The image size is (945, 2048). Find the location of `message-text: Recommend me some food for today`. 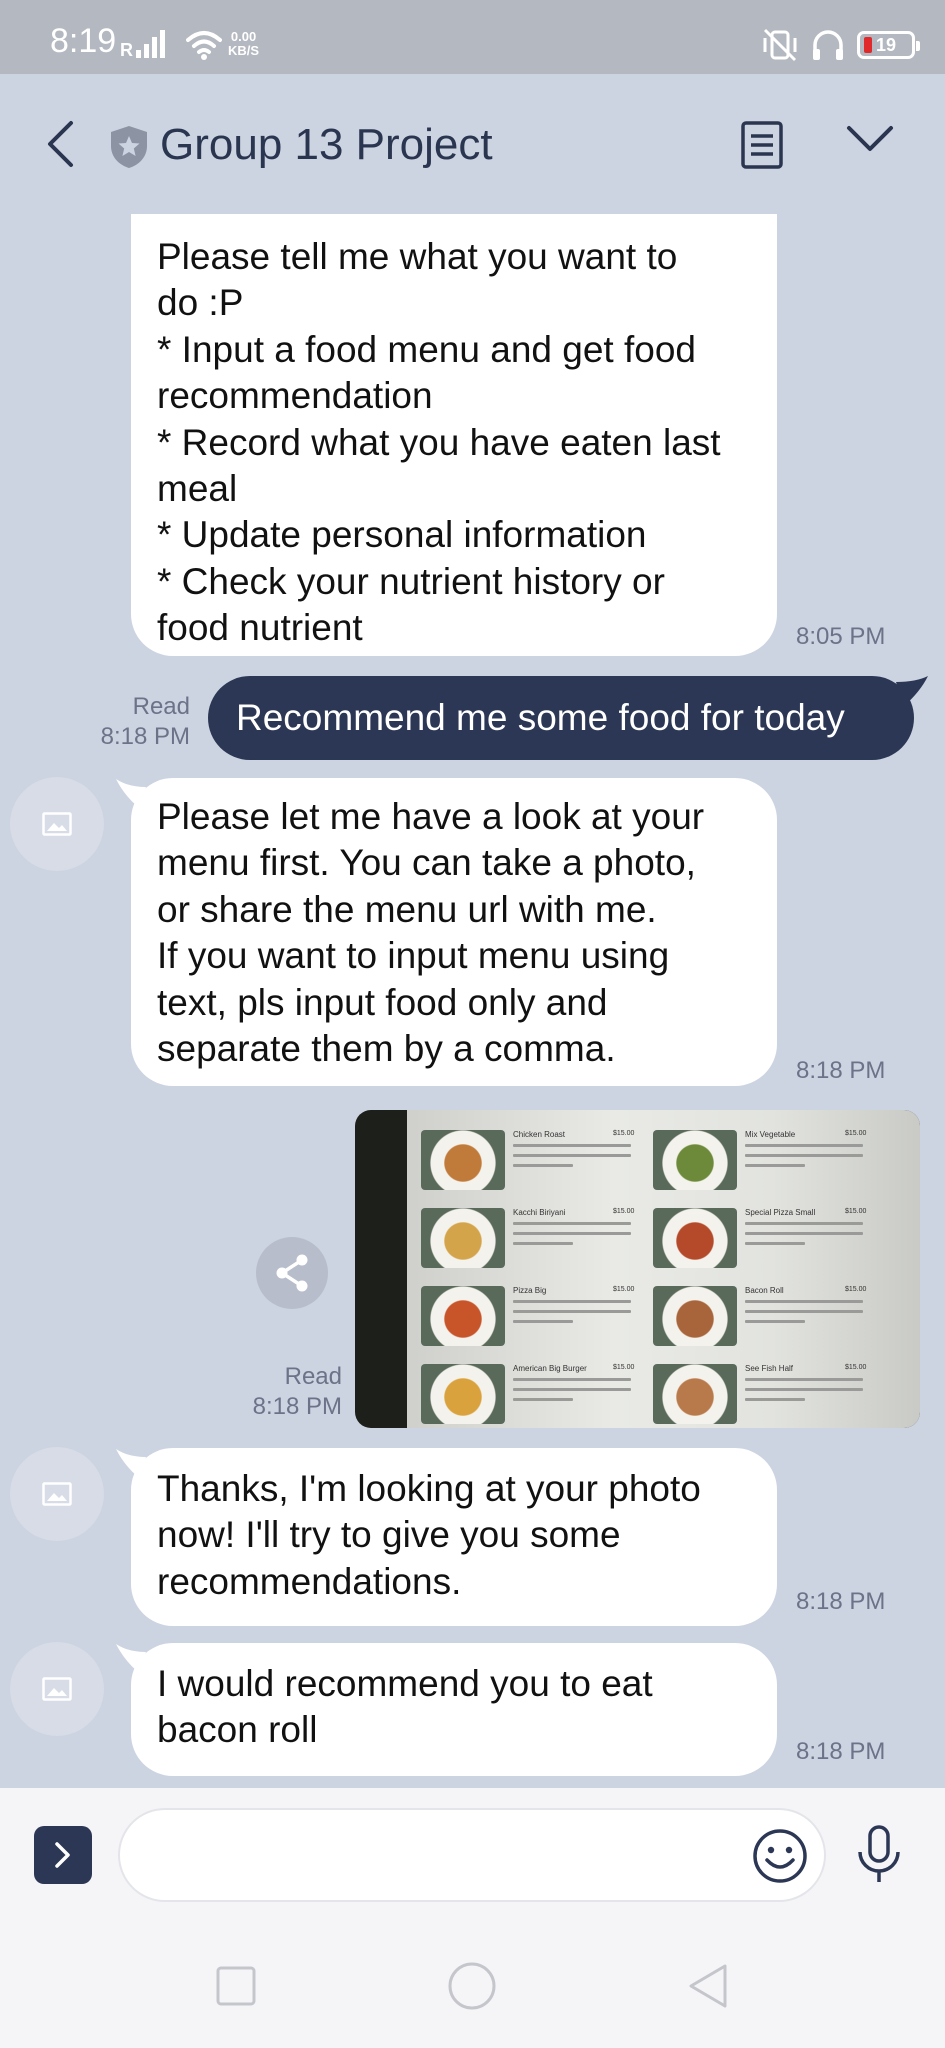

message-text: Recommend me some food for today is located at coordinates (540, 717).